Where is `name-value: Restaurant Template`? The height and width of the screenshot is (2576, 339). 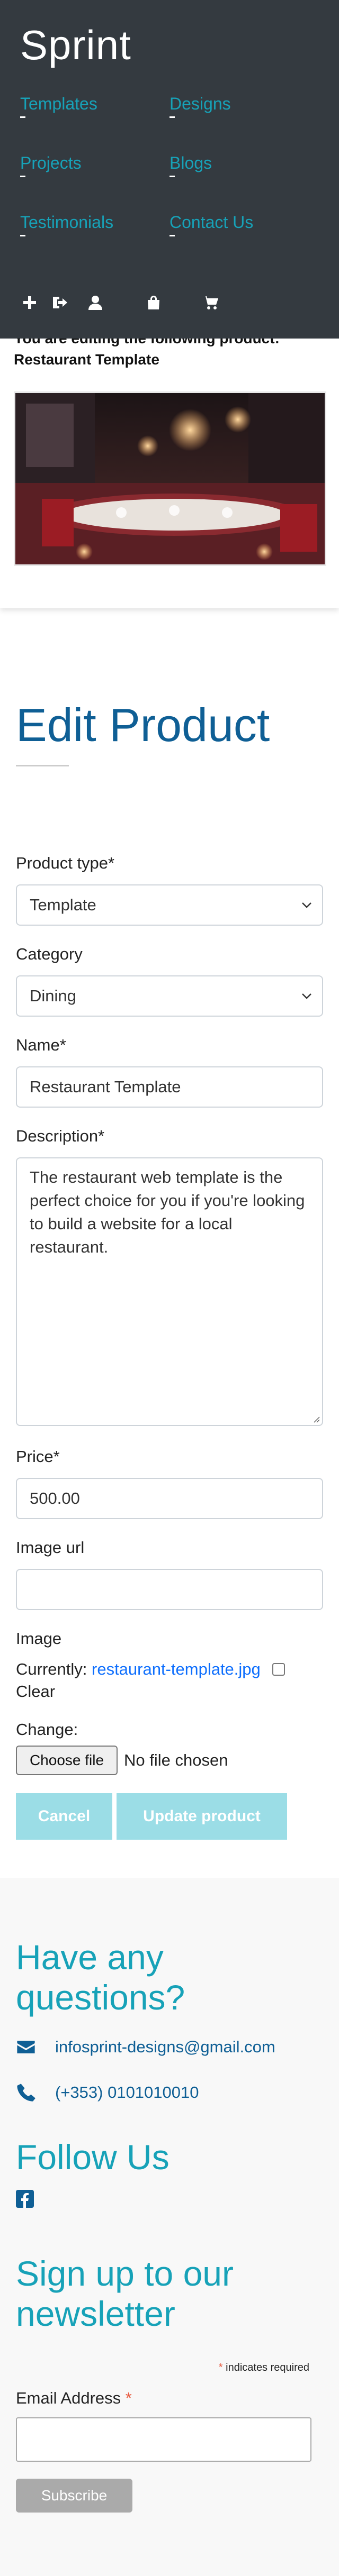
name-value: Restaurant Template is located at coordinates (105, 1086).